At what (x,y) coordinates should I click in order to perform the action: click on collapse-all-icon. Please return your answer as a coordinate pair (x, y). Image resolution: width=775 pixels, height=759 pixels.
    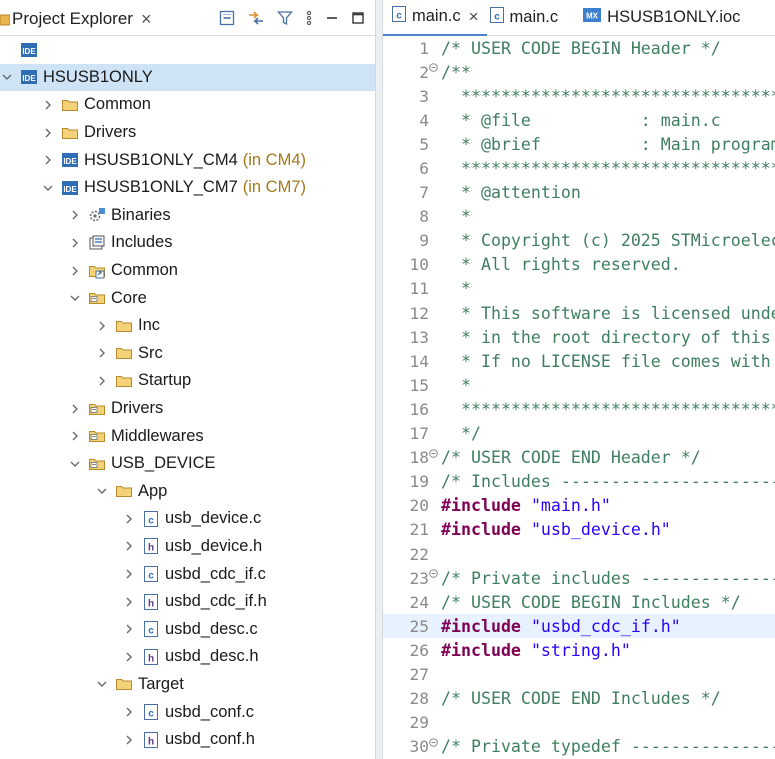
    Looking at the image, I should click on (227, 18).